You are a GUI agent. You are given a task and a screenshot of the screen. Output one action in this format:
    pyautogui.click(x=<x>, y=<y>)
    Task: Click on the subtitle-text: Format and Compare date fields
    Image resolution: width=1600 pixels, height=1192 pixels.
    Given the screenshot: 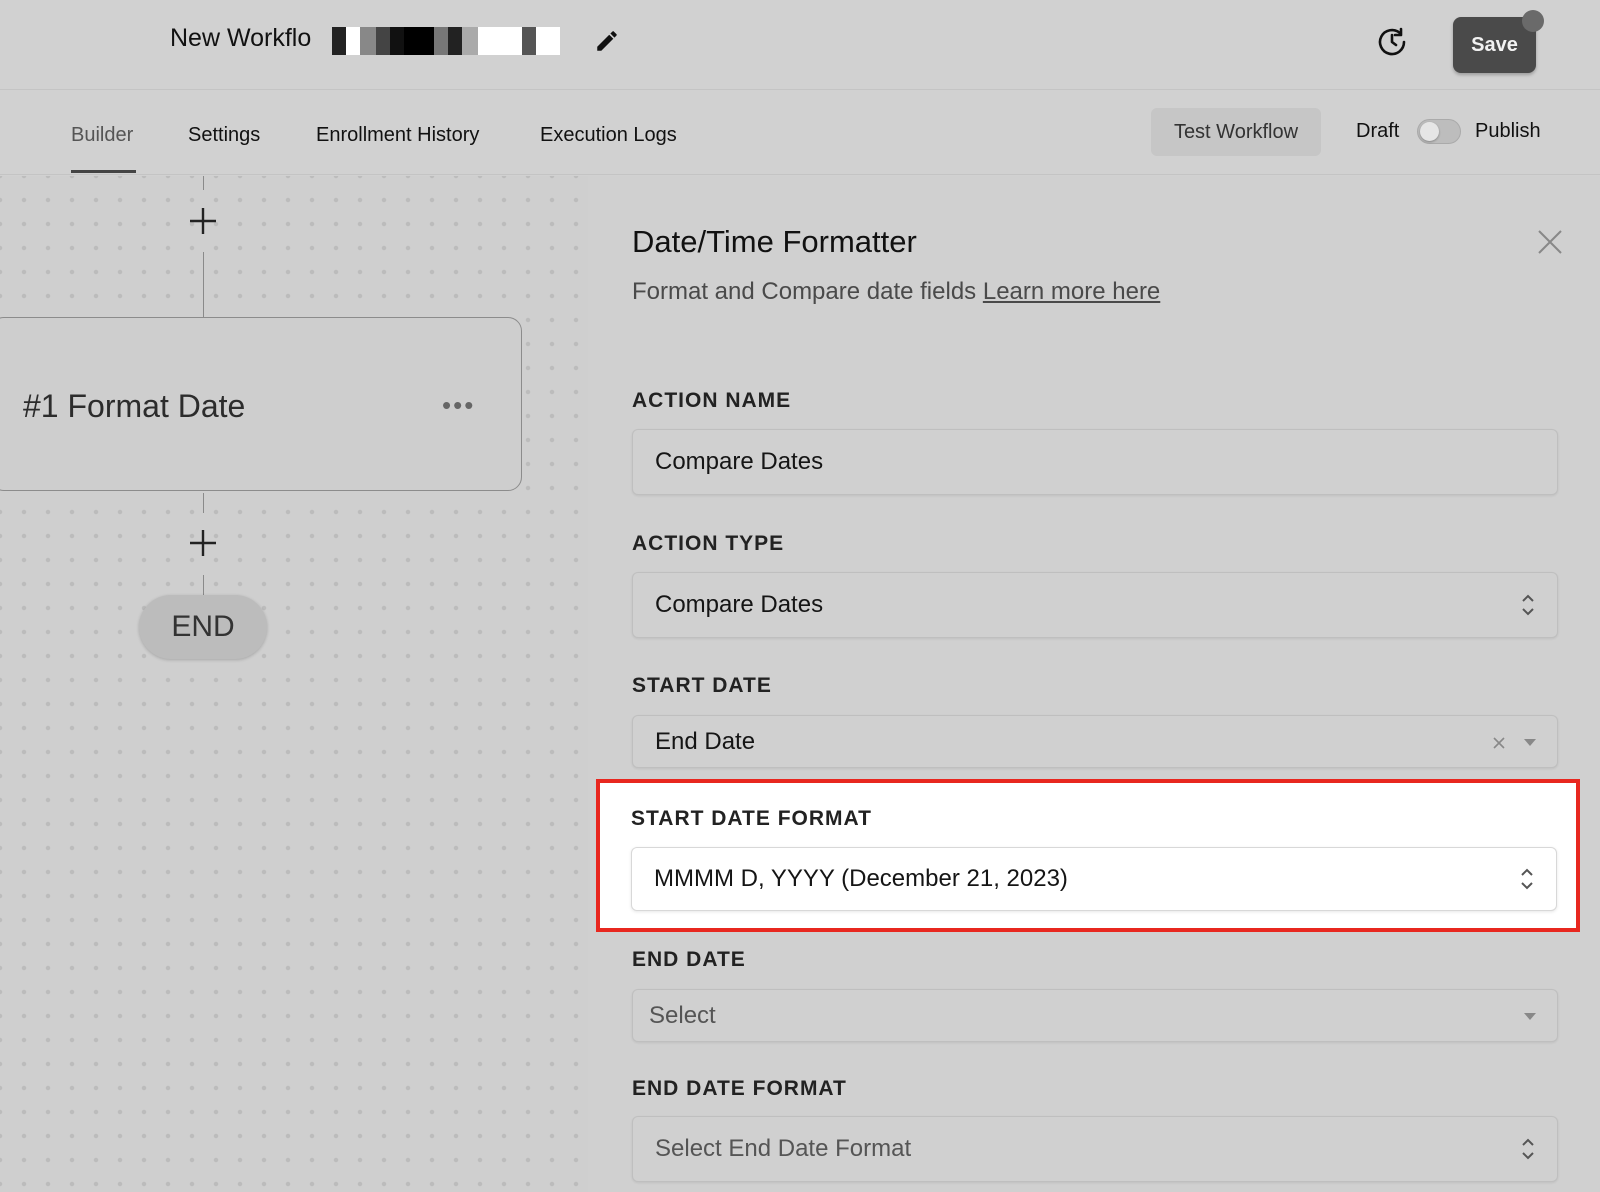 What is the action you would take?
    pyautogui.click(x=804, y=291)
    